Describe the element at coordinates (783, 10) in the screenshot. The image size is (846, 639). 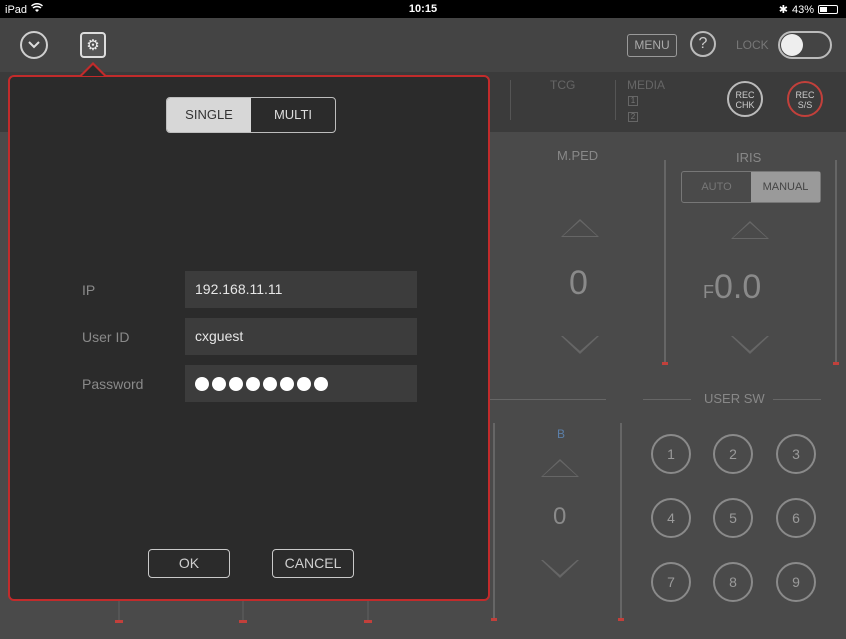
I see `bluetooth-icon: ✱` at that location.